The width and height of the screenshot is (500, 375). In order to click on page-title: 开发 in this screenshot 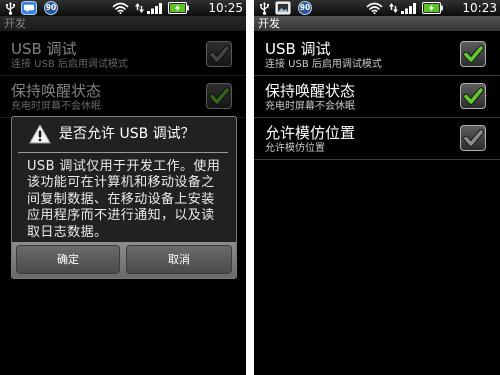, I will do `click(269, 23)`.